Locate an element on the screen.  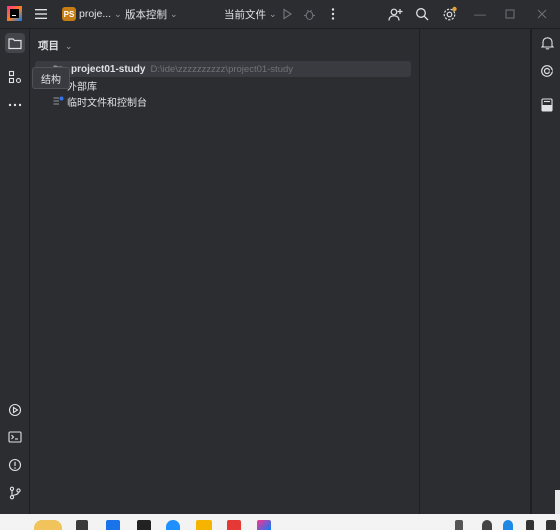
project-widget: PS proje... ⌄ is located at coordinates (92, 14).